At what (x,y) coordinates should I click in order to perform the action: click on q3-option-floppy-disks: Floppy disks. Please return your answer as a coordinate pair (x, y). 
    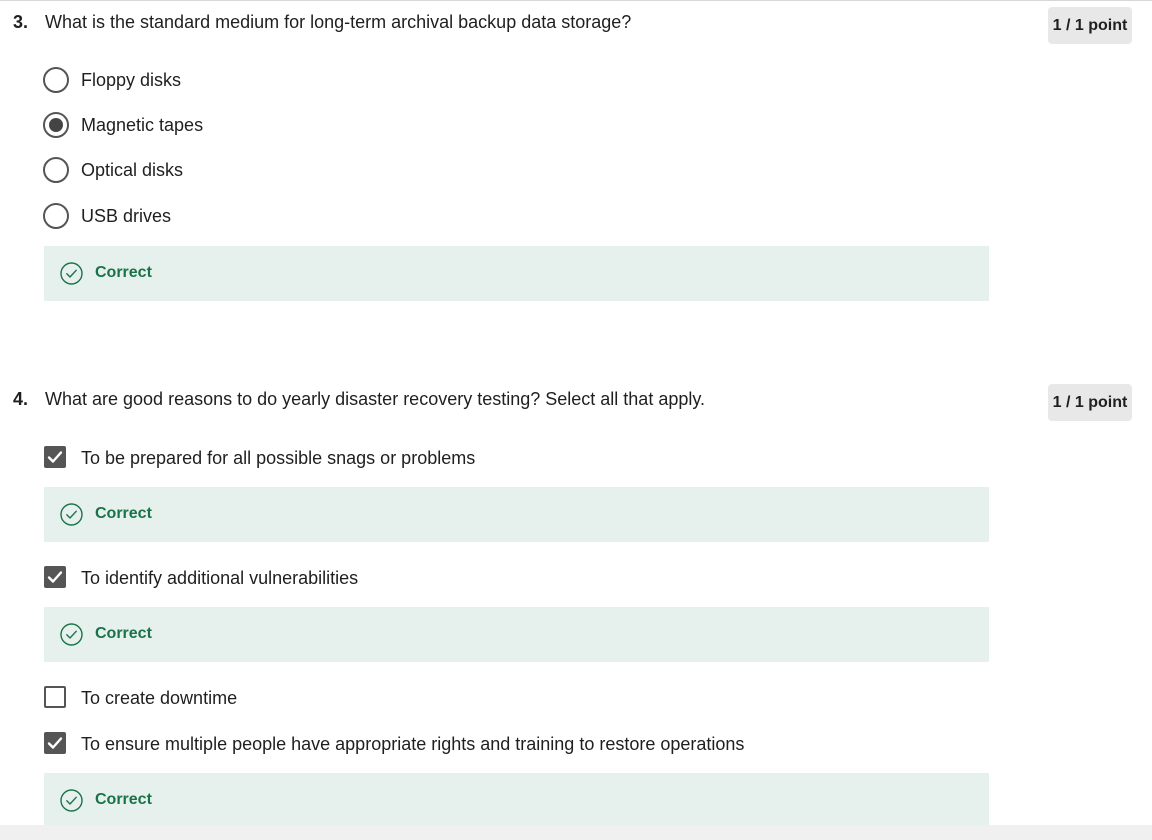
    Looking at the image, I should click on (133, 80).